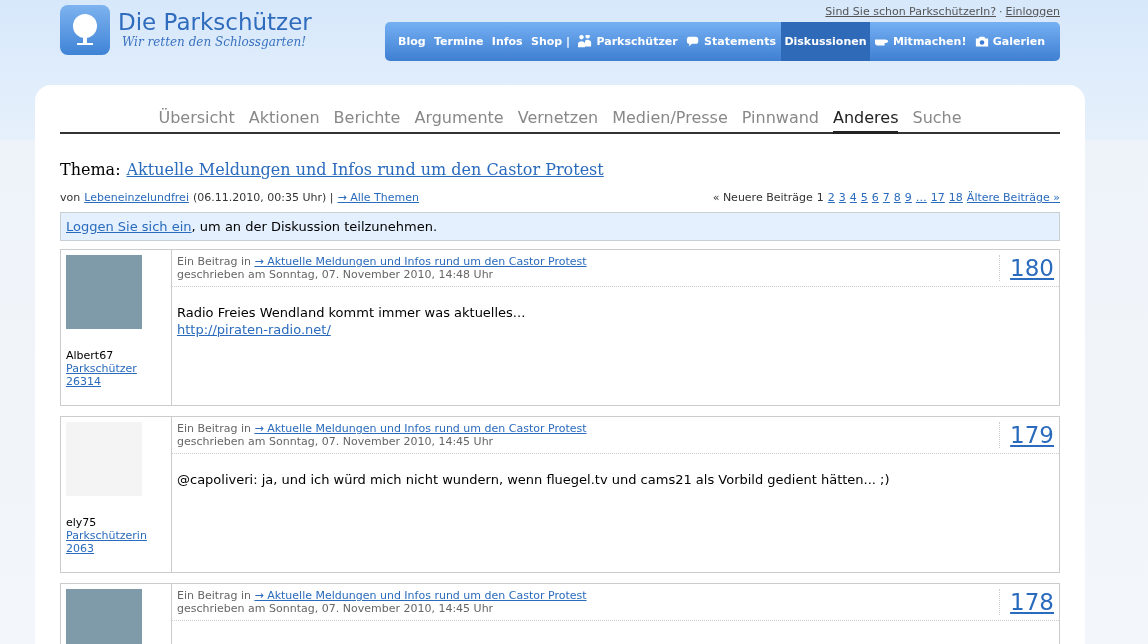 The image size is (1148, 644). What do you see at coordinates (820, 197) in the screenshot?
I see `current-page: 1` at bounding box center [820, 197].